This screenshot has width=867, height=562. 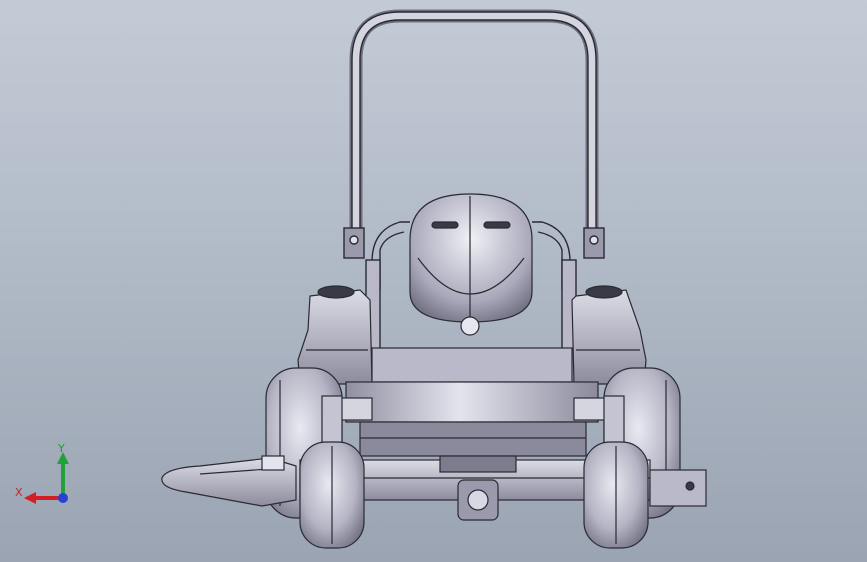 What do you see at coordinates (63, 498) in the screenshot?
I see `z-axis-dot` at bounding box center [63, 498].